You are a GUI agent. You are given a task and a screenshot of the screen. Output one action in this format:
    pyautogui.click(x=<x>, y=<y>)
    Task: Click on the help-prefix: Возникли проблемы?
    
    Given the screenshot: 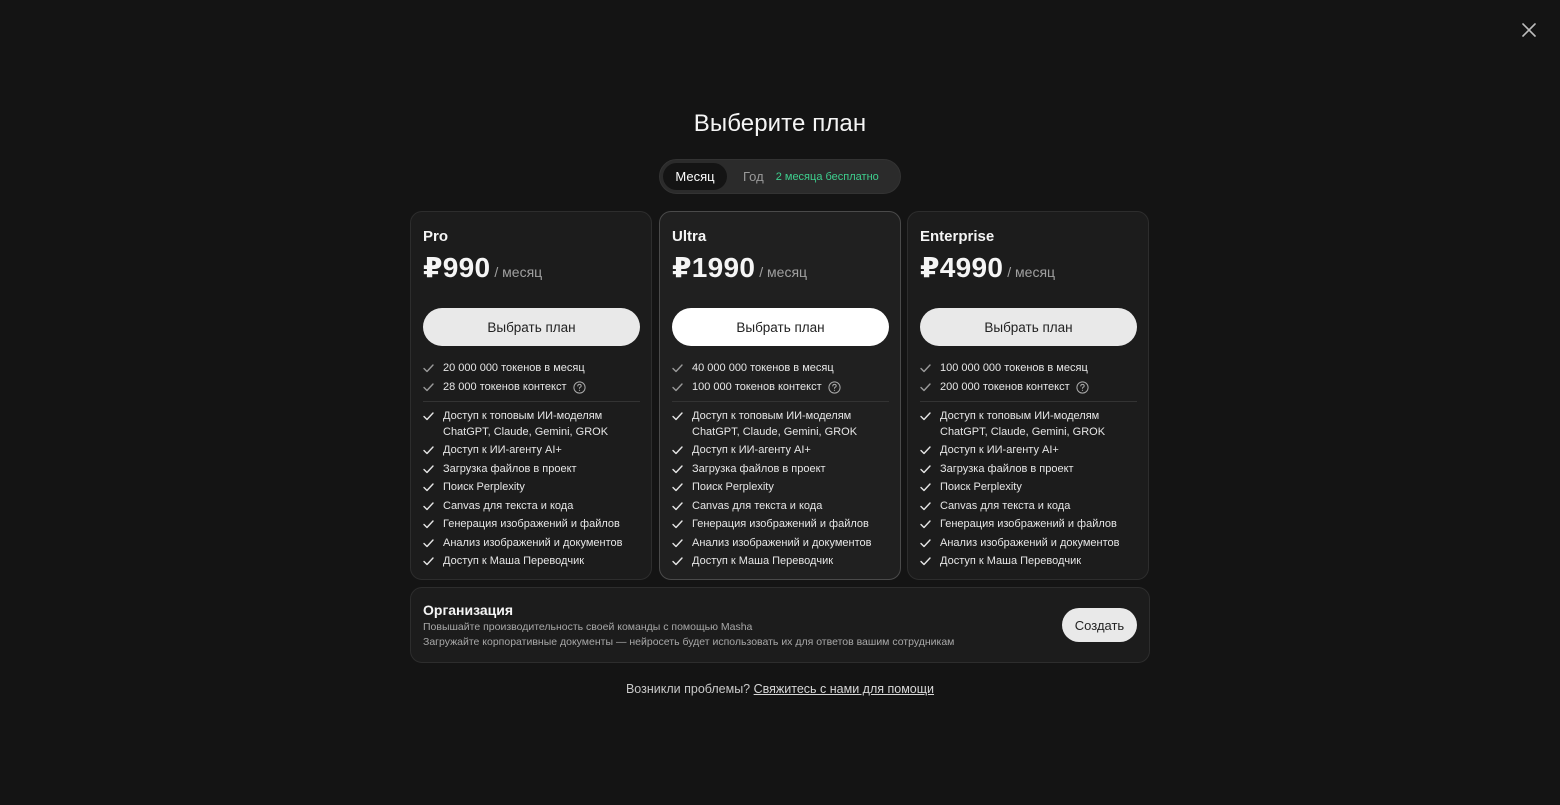 What is the action you would take?
    pyautogui.click(x=688, y=689)
    